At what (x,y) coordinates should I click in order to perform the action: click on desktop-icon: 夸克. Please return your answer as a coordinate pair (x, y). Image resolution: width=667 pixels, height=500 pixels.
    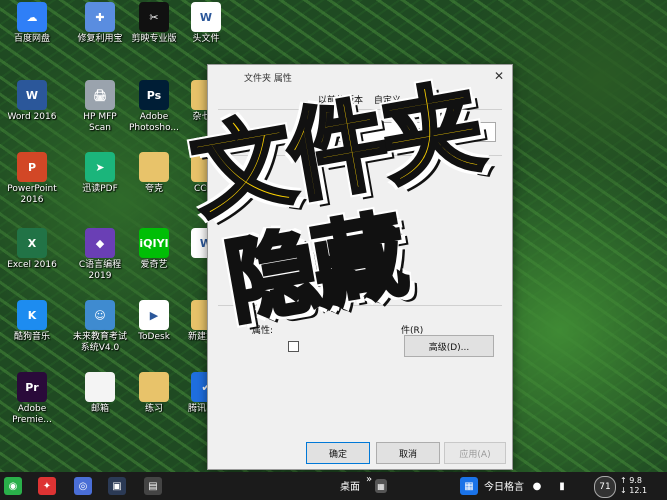
    Looking at the image, I should click on (154, 173).